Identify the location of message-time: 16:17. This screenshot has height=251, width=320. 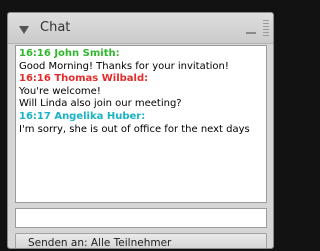
(35, 116).